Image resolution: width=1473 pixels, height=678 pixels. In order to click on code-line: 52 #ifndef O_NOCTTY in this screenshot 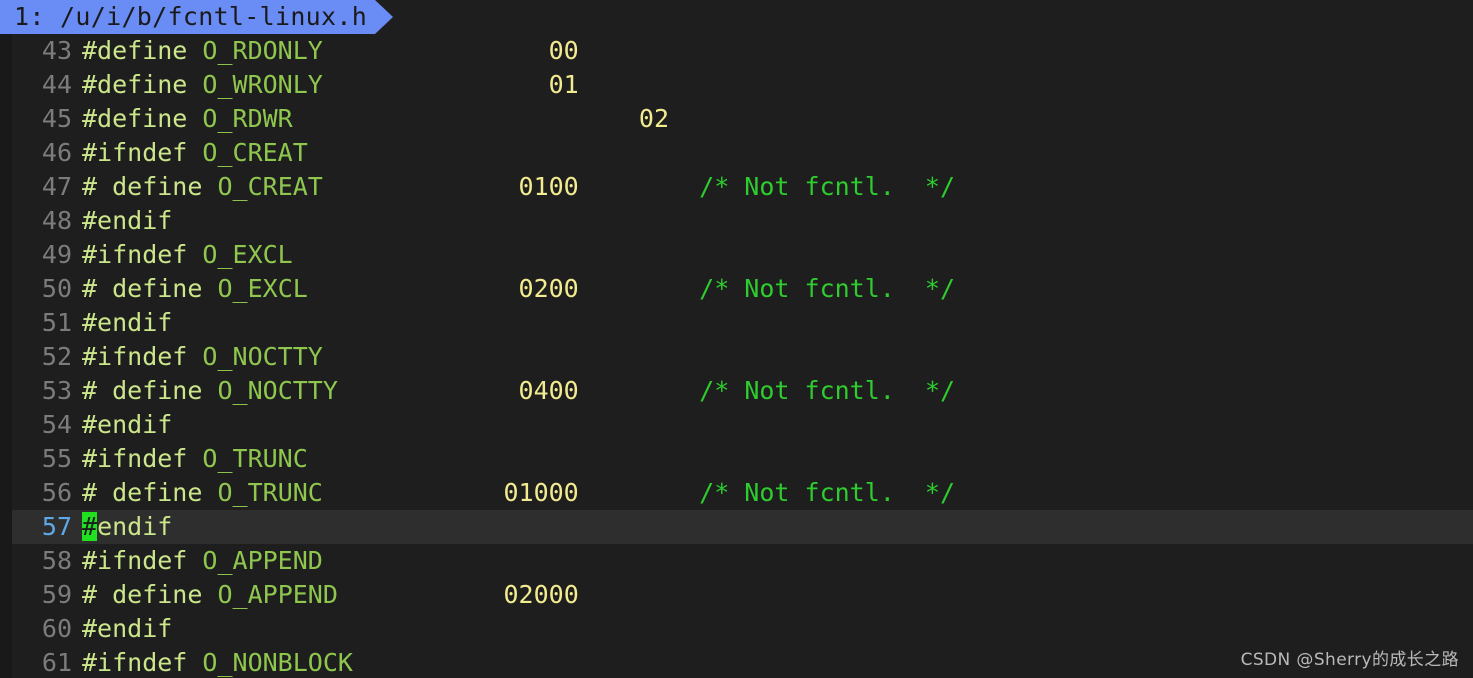, I will do `click(736, 357)`.